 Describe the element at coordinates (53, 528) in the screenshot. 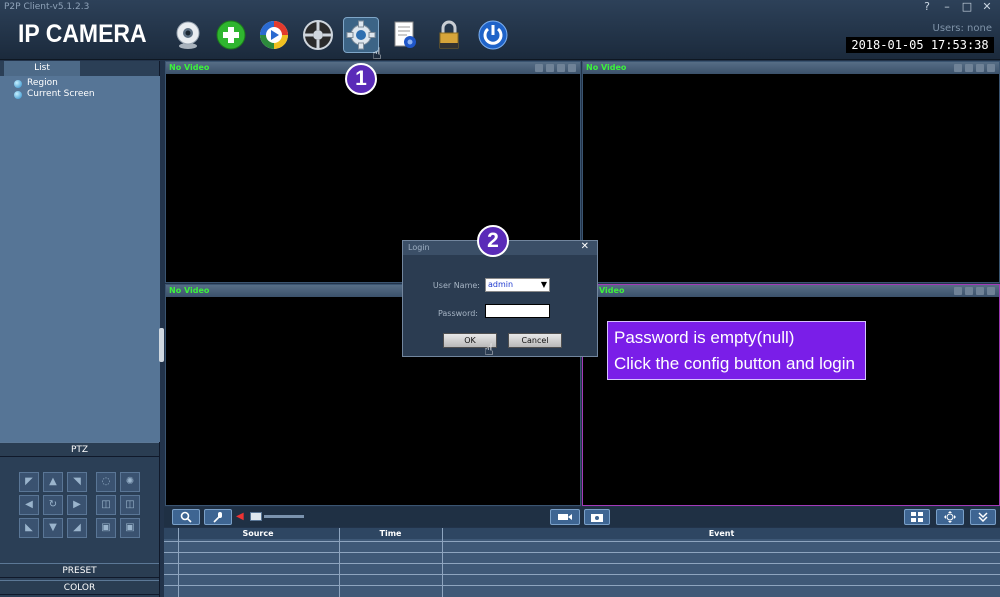

I see `ptz-down-button: ▼` at that location.